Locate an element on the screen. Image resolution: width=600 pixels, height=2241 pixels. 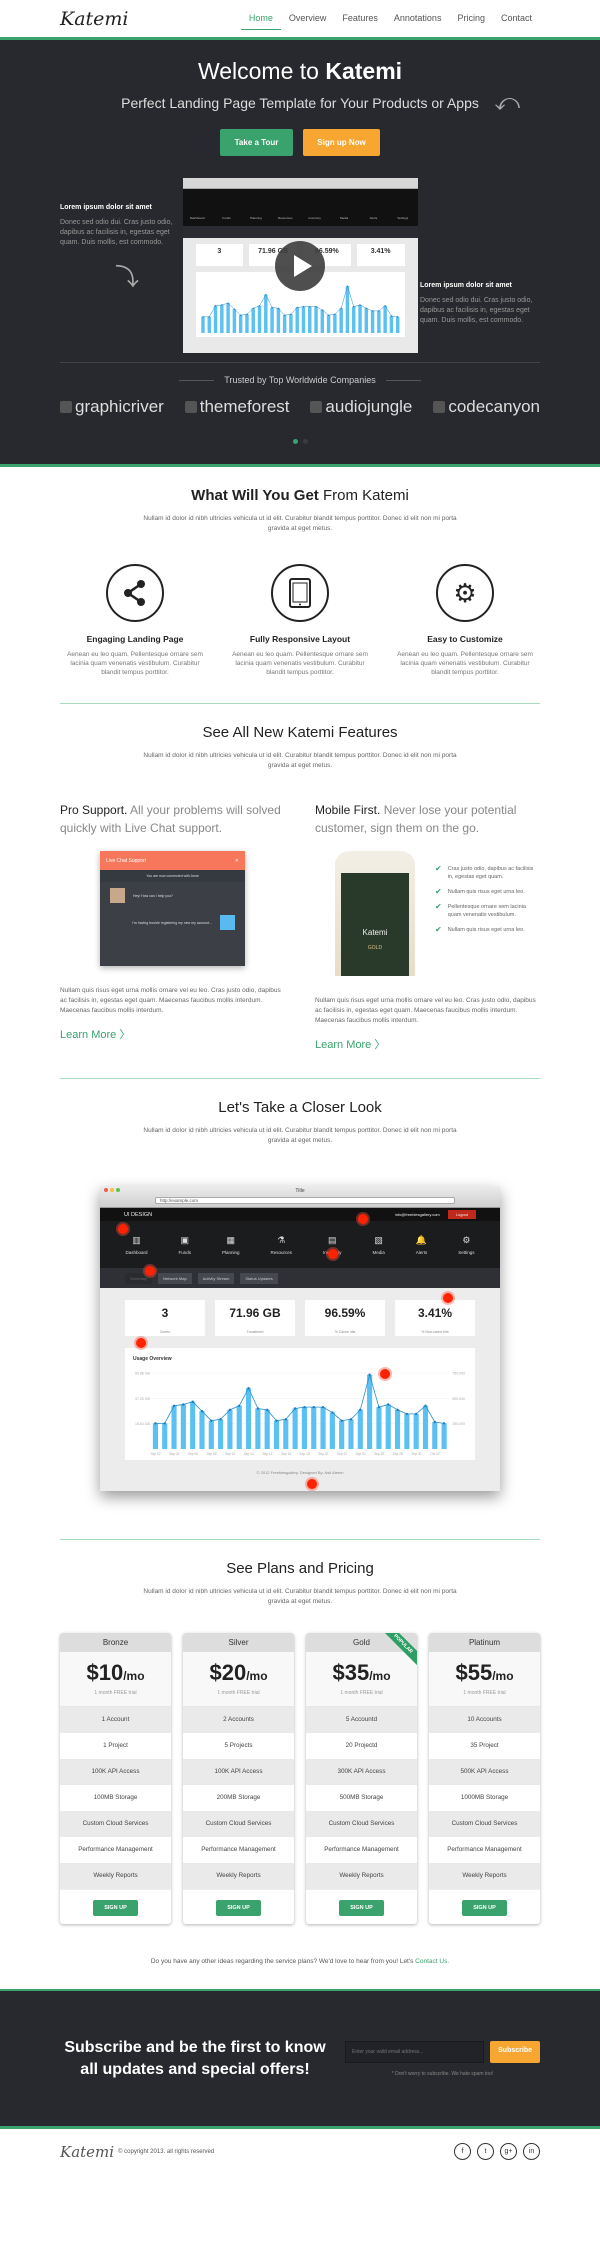
nav-item-pricing: Pricing is located at coordinates (471, 18).